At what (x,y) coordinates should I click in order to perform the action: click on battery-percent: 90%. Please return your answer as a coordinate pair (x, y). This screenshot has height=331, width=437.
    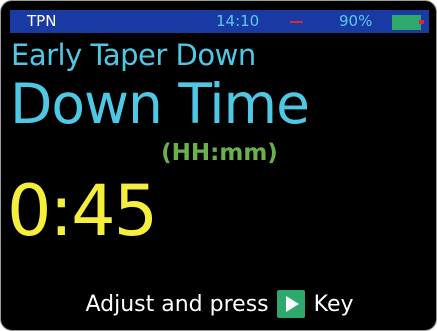
    Looking at the image, I should click on (356, 21).